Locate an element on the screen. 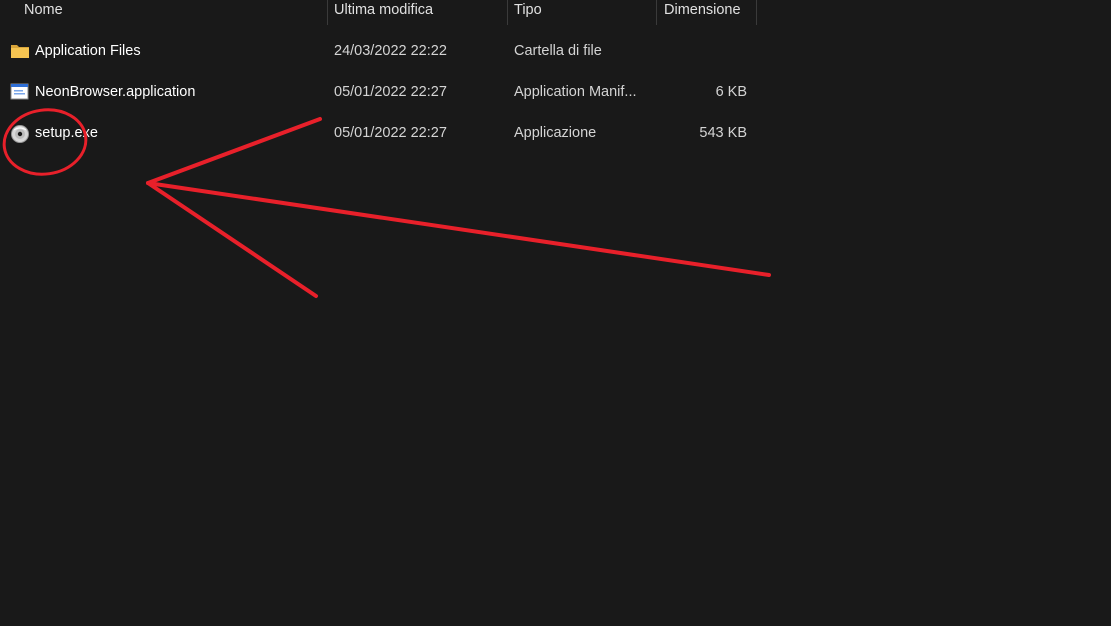 This screenshot has height=626, width=1111. column-header-size: Dimensione is located at coordinates (707, 12).